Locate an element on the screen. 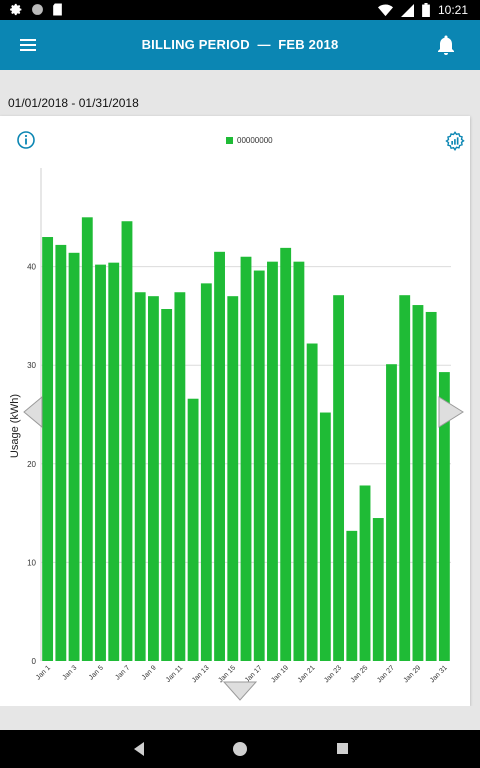 This screenshot has width=480, height=768. x-tick-label: Jan 23 is located at coordinates (333, 674).